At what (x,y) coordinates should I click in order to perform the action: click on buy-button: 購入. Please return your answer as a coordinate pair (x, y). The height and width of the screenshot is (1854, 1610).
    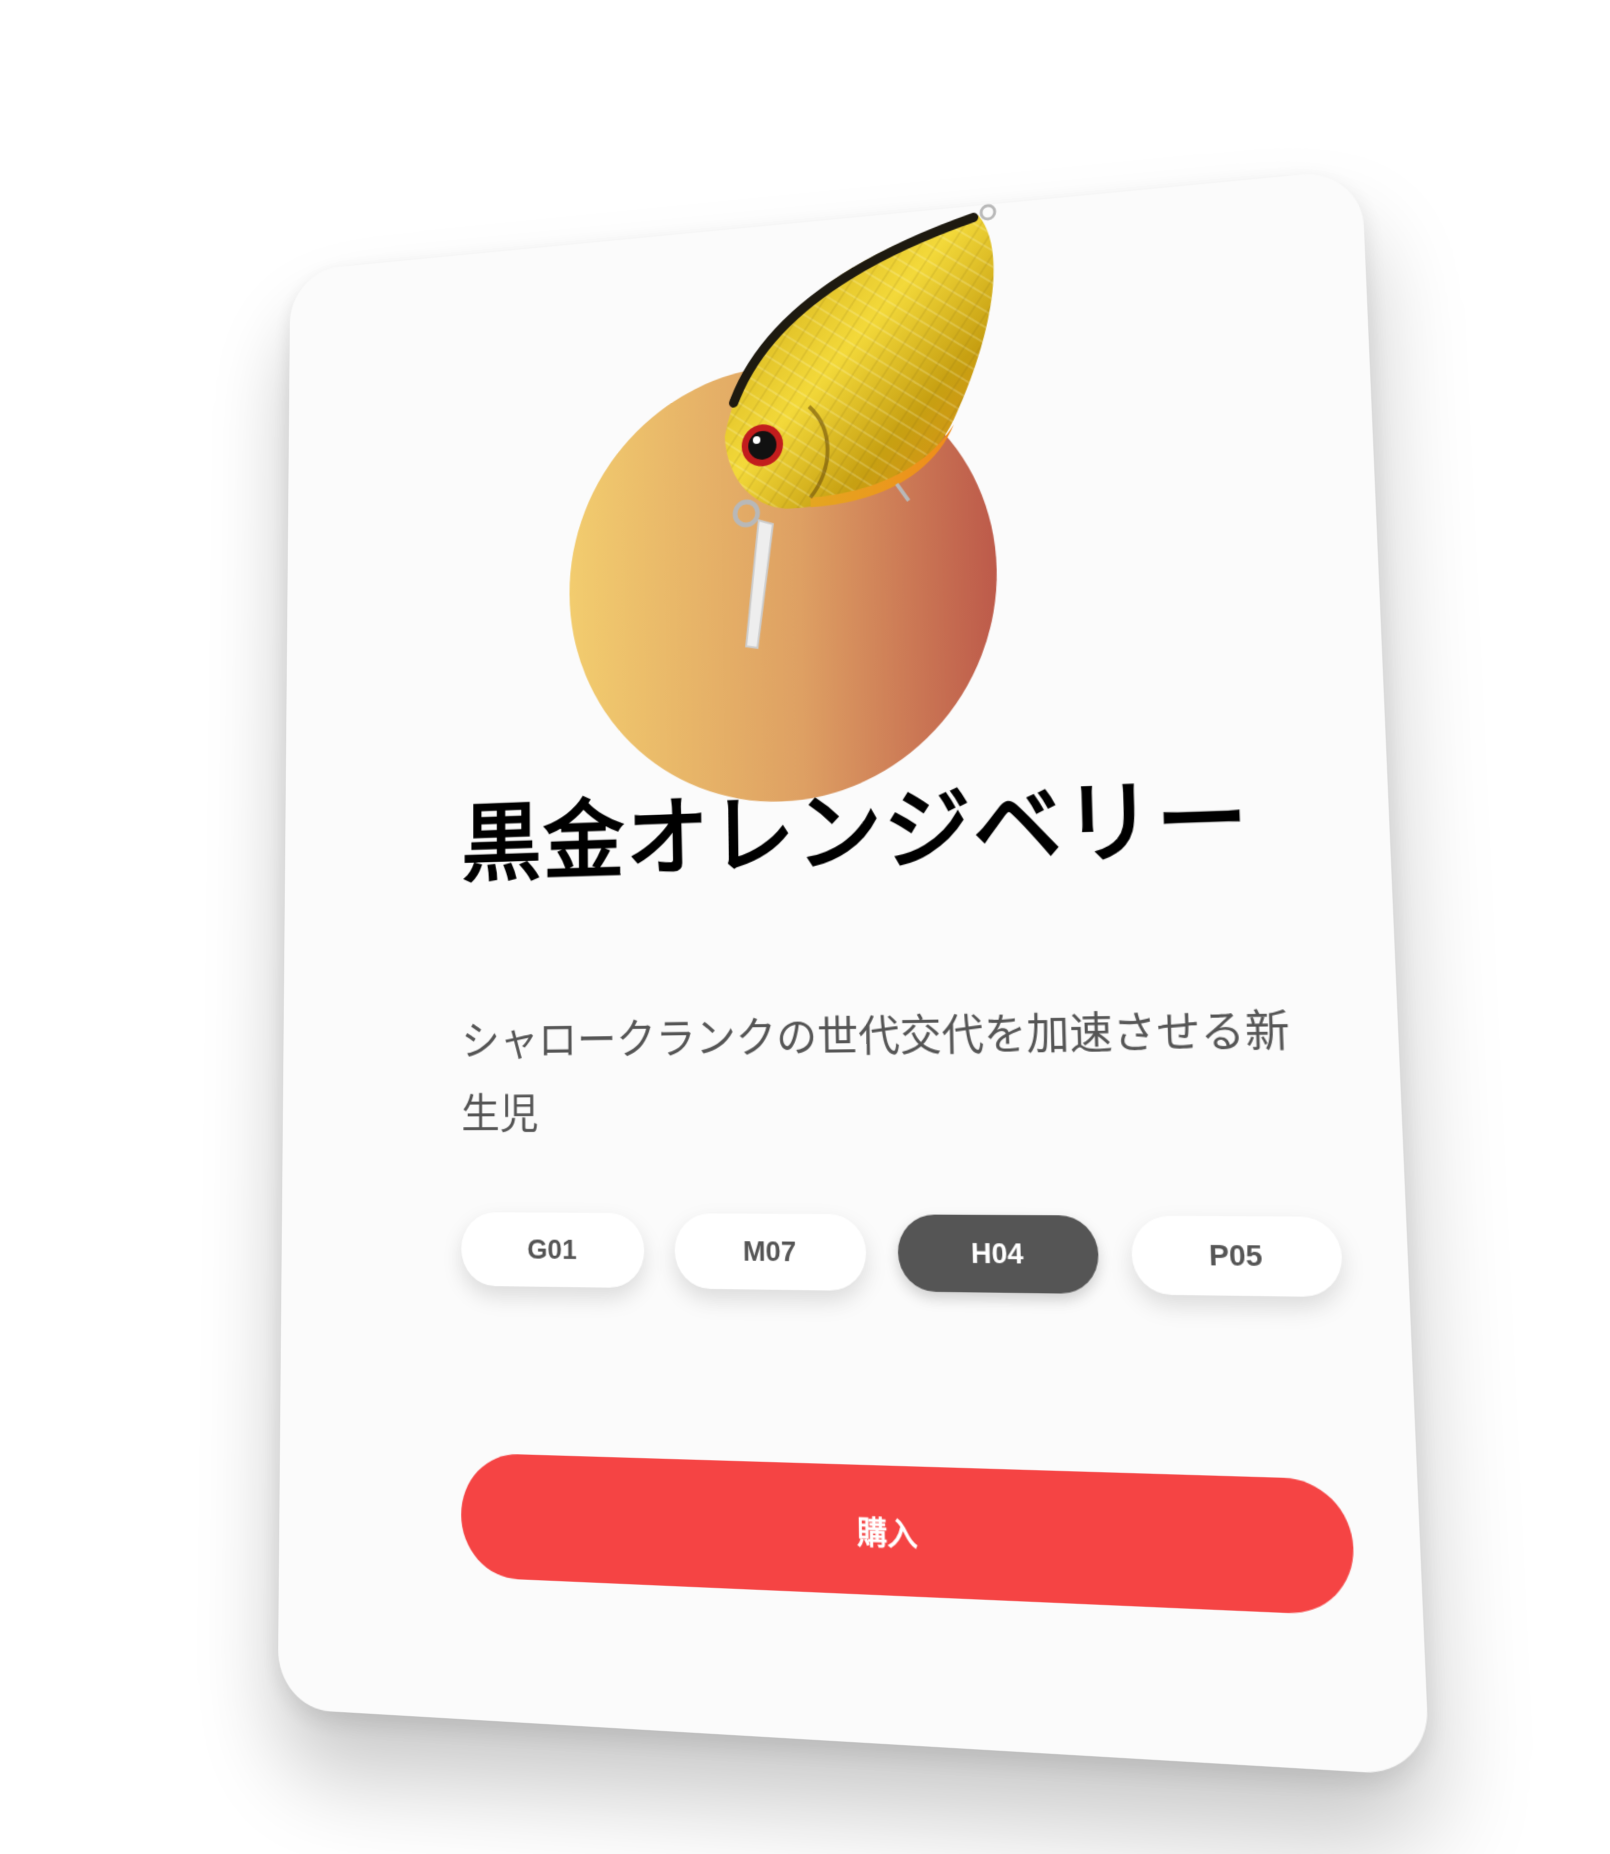
    Looking at the image, I should click on (909, 1534).